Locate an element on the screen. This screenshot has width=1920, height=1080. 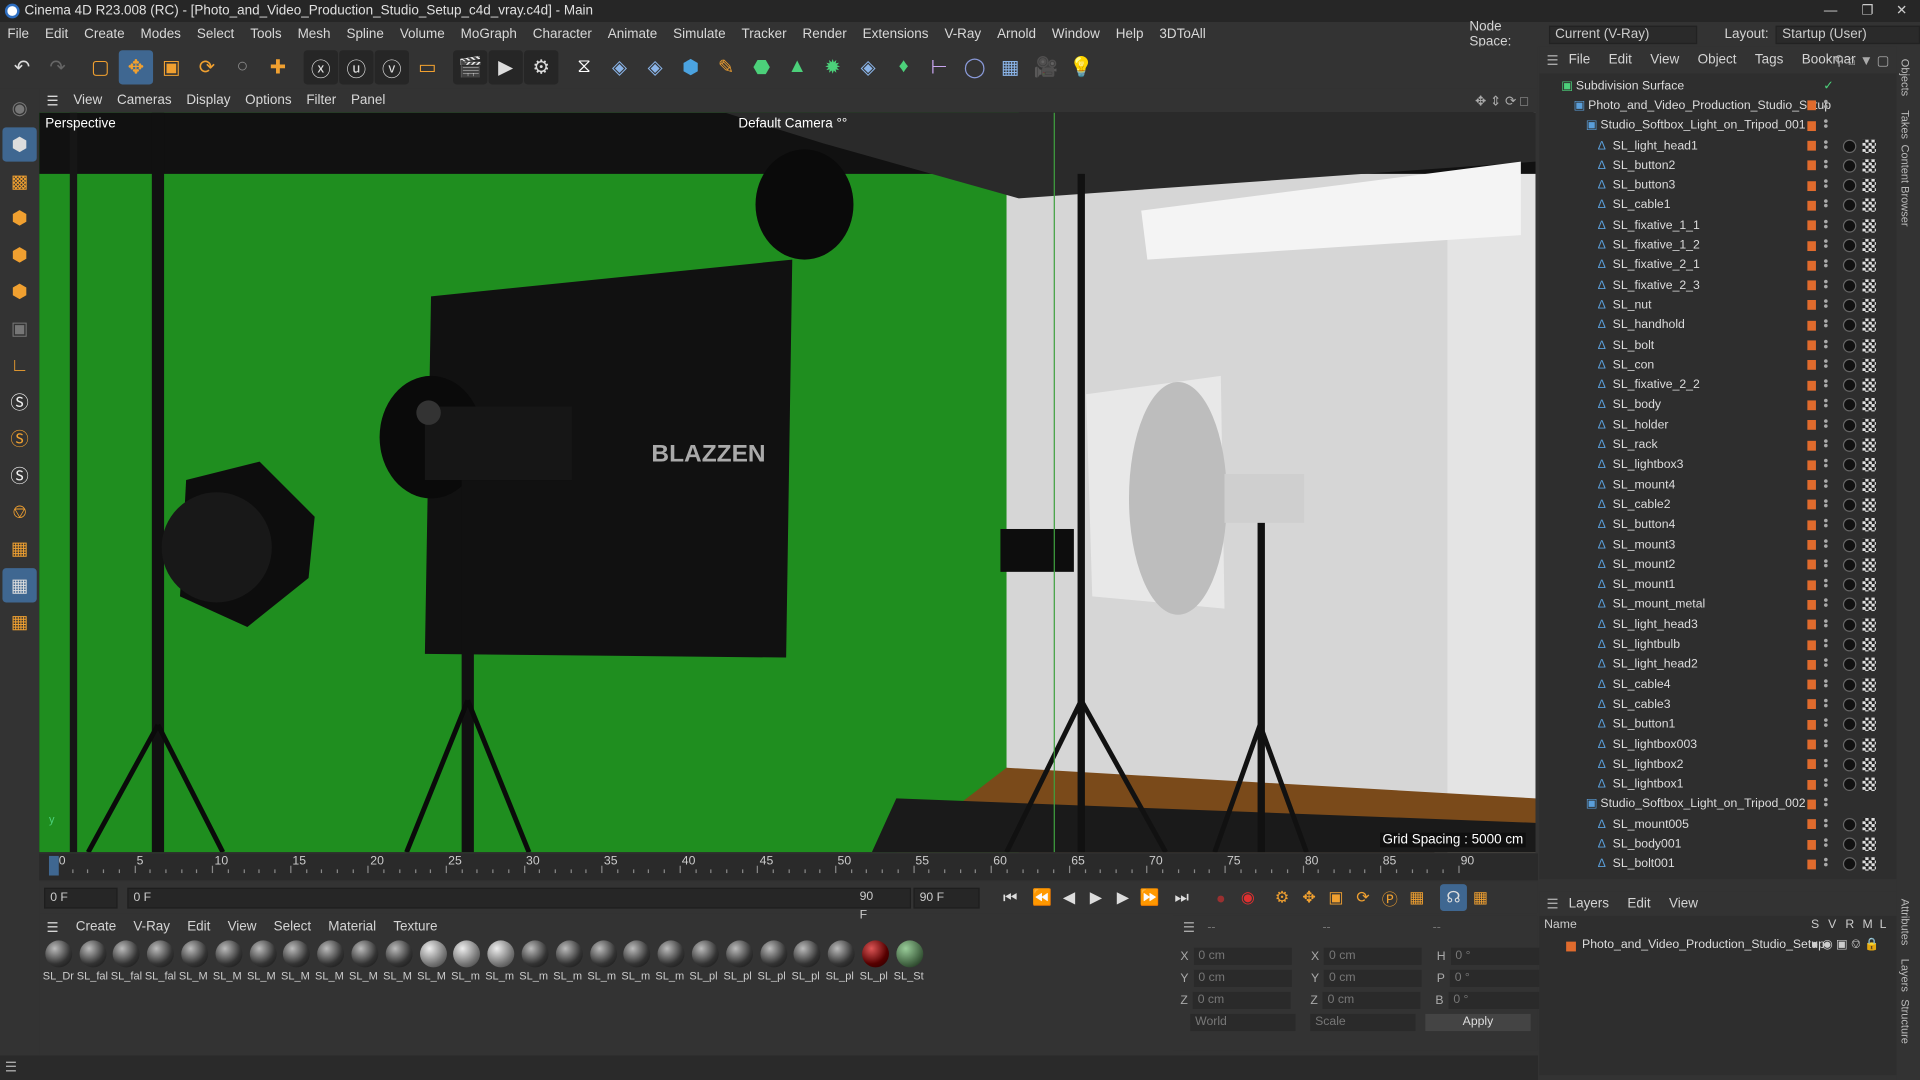
key-parameter-icon: Ⓟ is located at coordinates (1389, 897).